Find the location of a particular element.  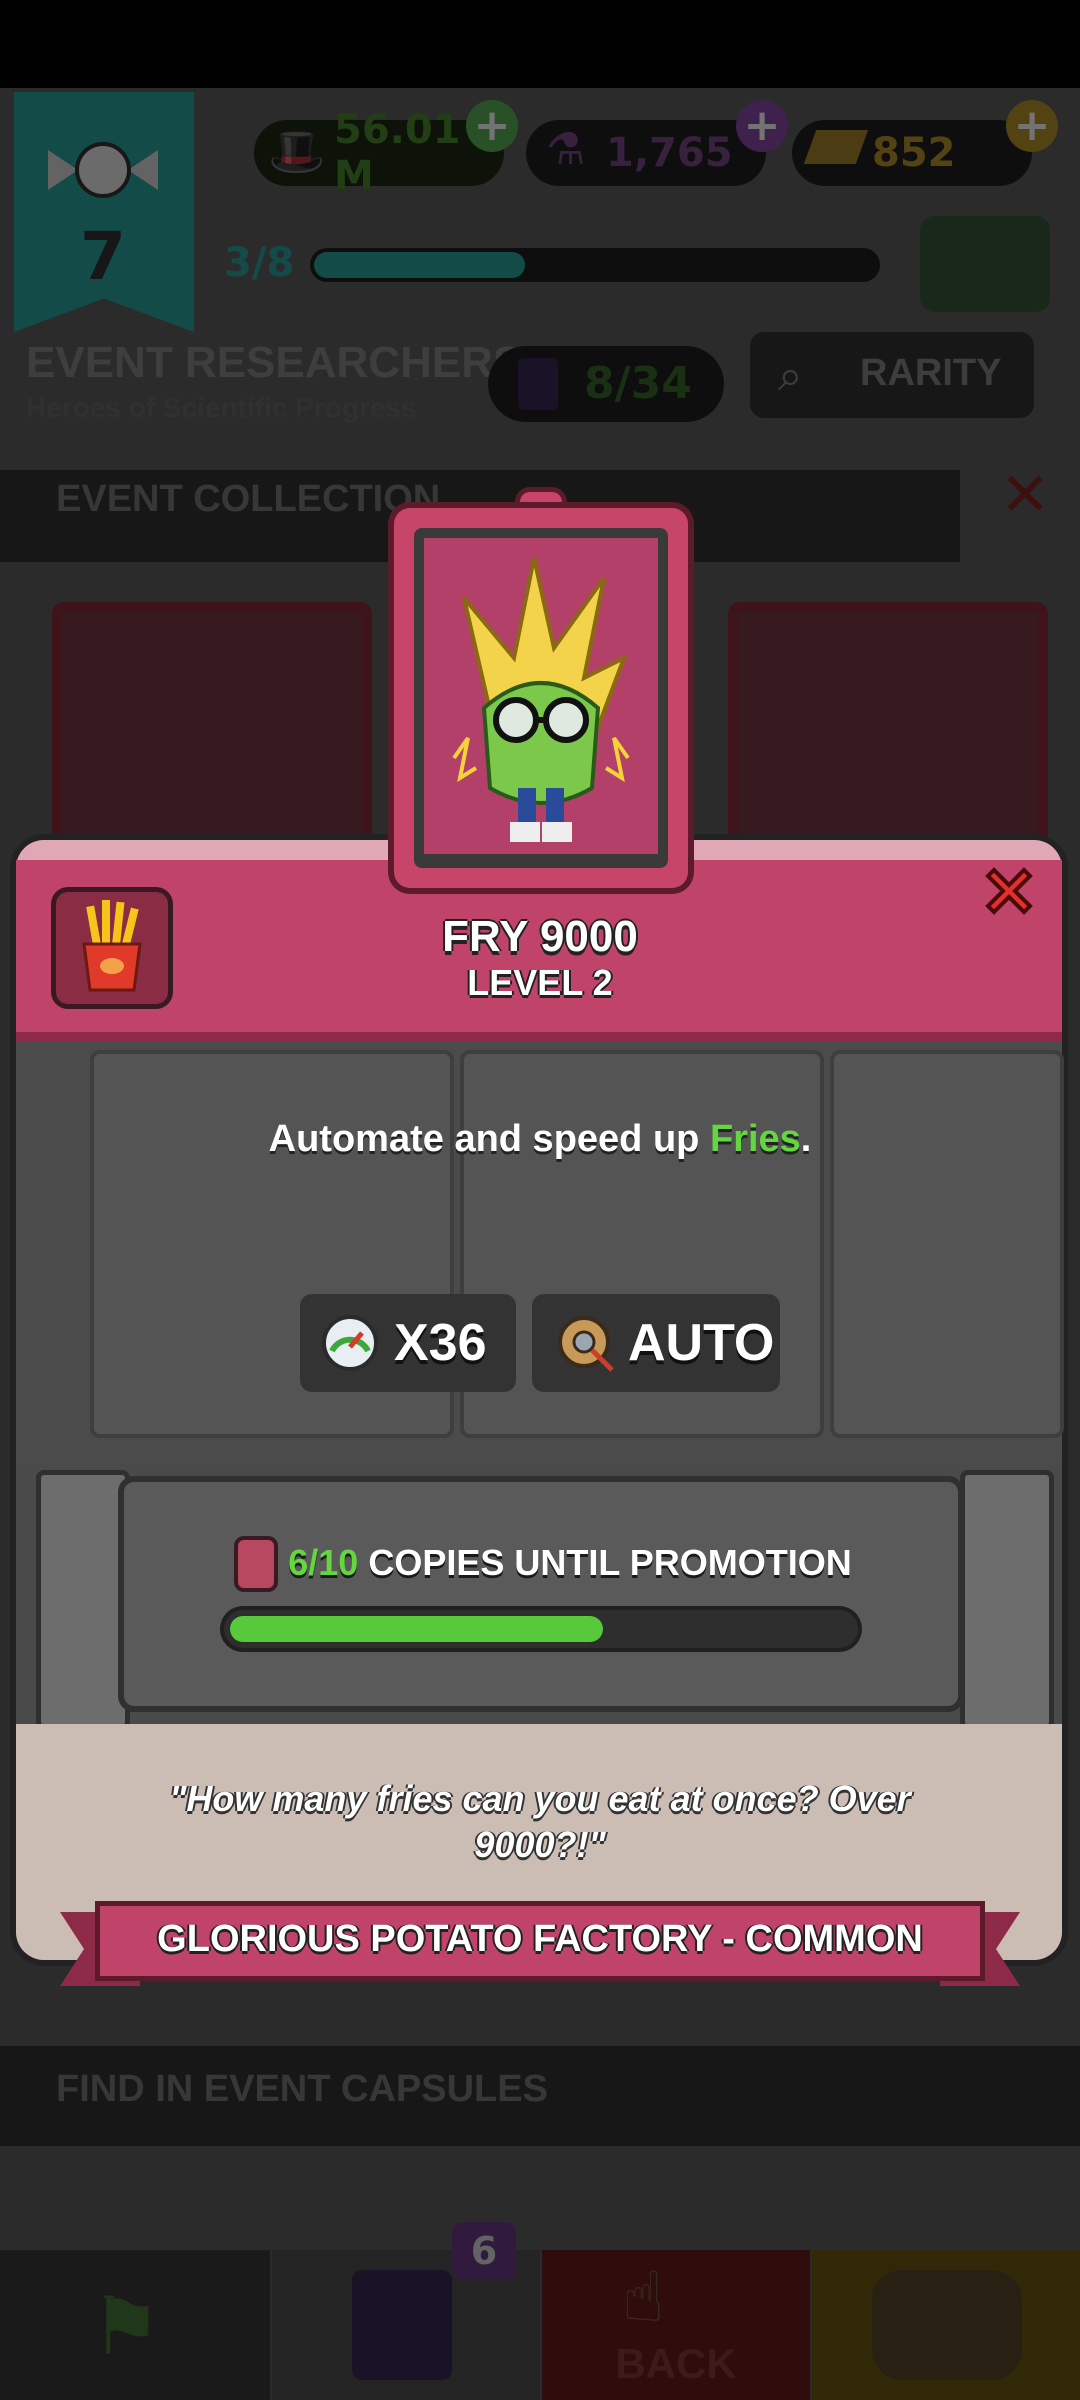

tab-event-map: ⚑ is located at coordinates (135, 2325).